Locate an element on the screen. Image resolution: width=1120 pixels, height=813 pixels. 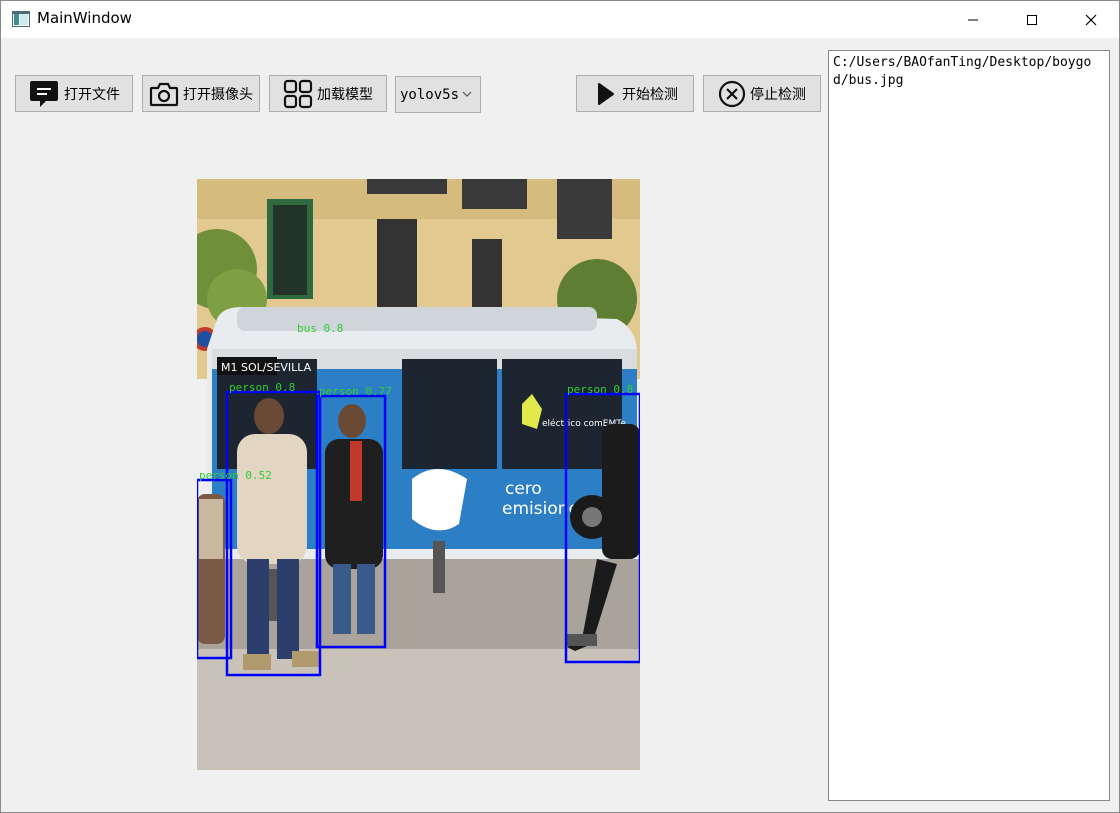
maximize-icon is located at coordinates (1032, 19).